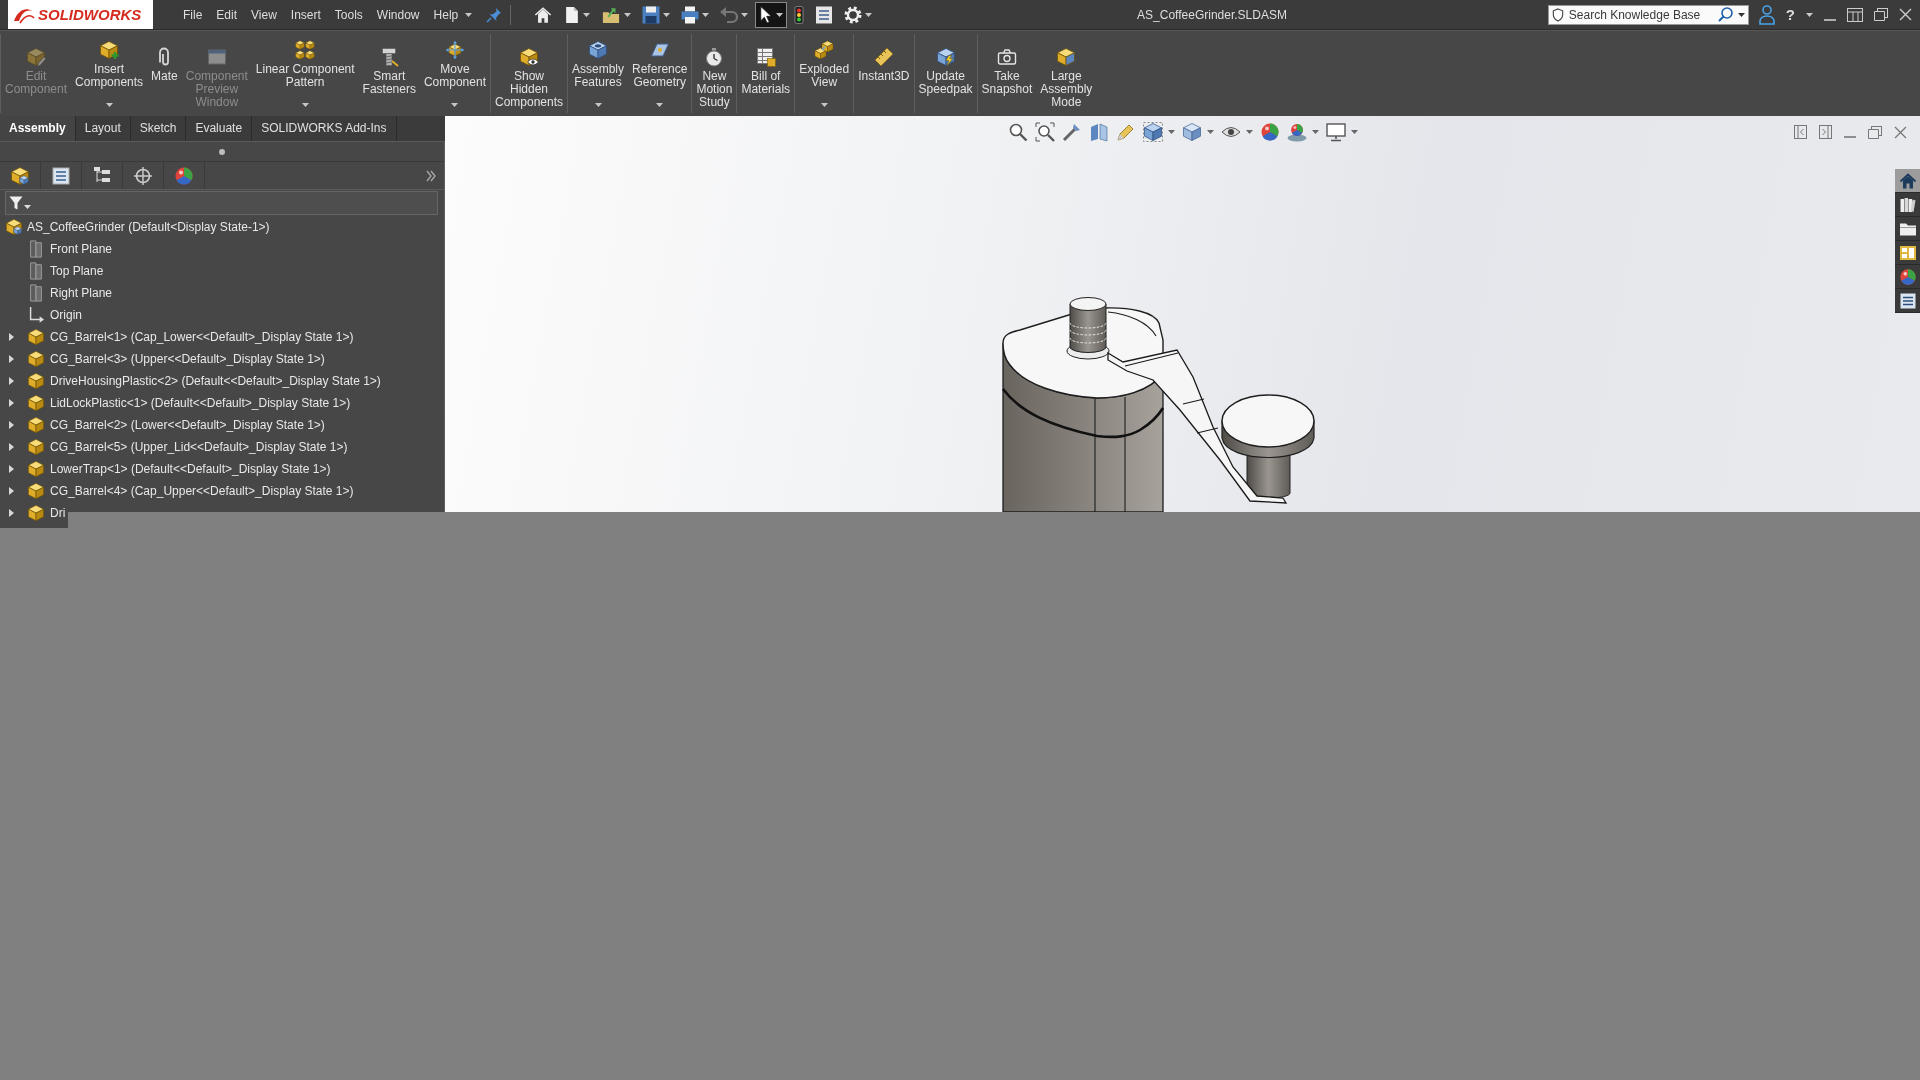 The image size is (1920, 1080). I want to click on search-icon, so click(1725, 14).